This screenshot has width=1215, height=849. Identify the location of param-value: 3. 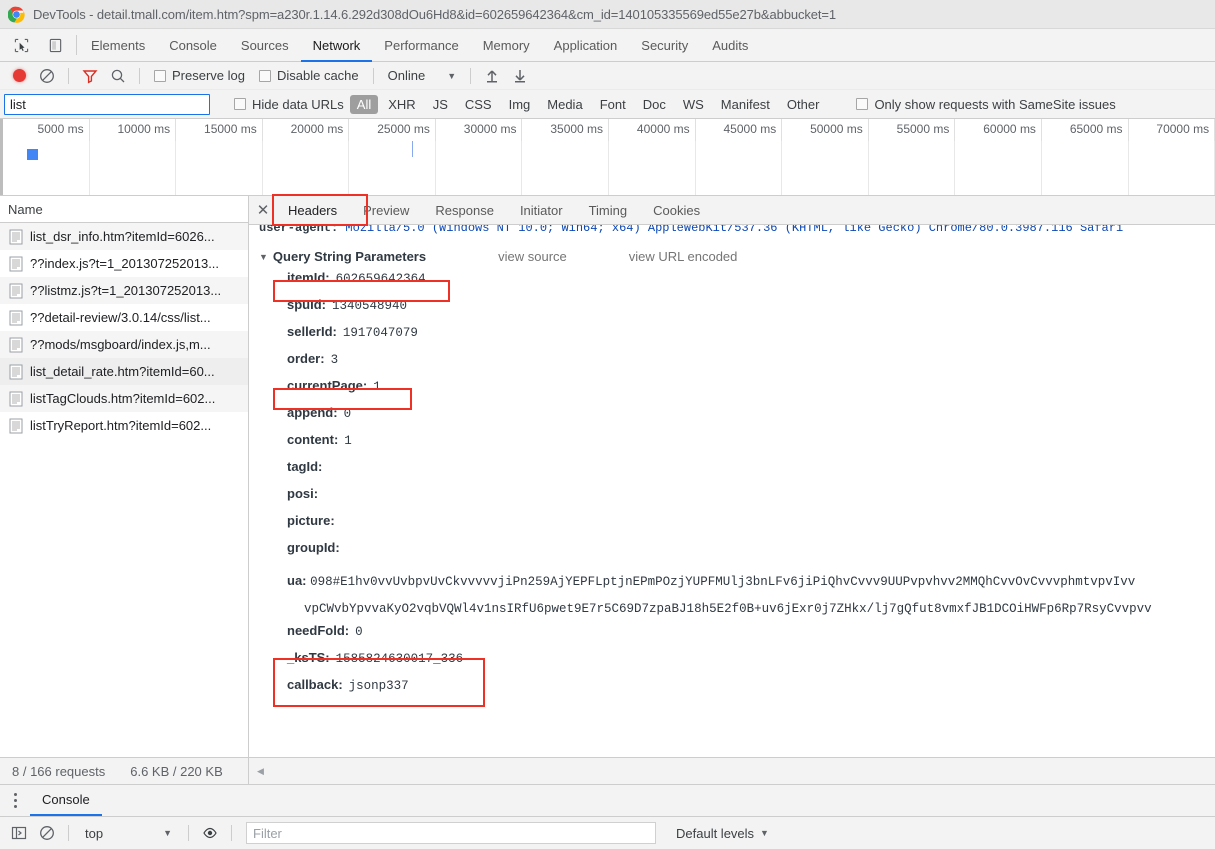
(334, 360).